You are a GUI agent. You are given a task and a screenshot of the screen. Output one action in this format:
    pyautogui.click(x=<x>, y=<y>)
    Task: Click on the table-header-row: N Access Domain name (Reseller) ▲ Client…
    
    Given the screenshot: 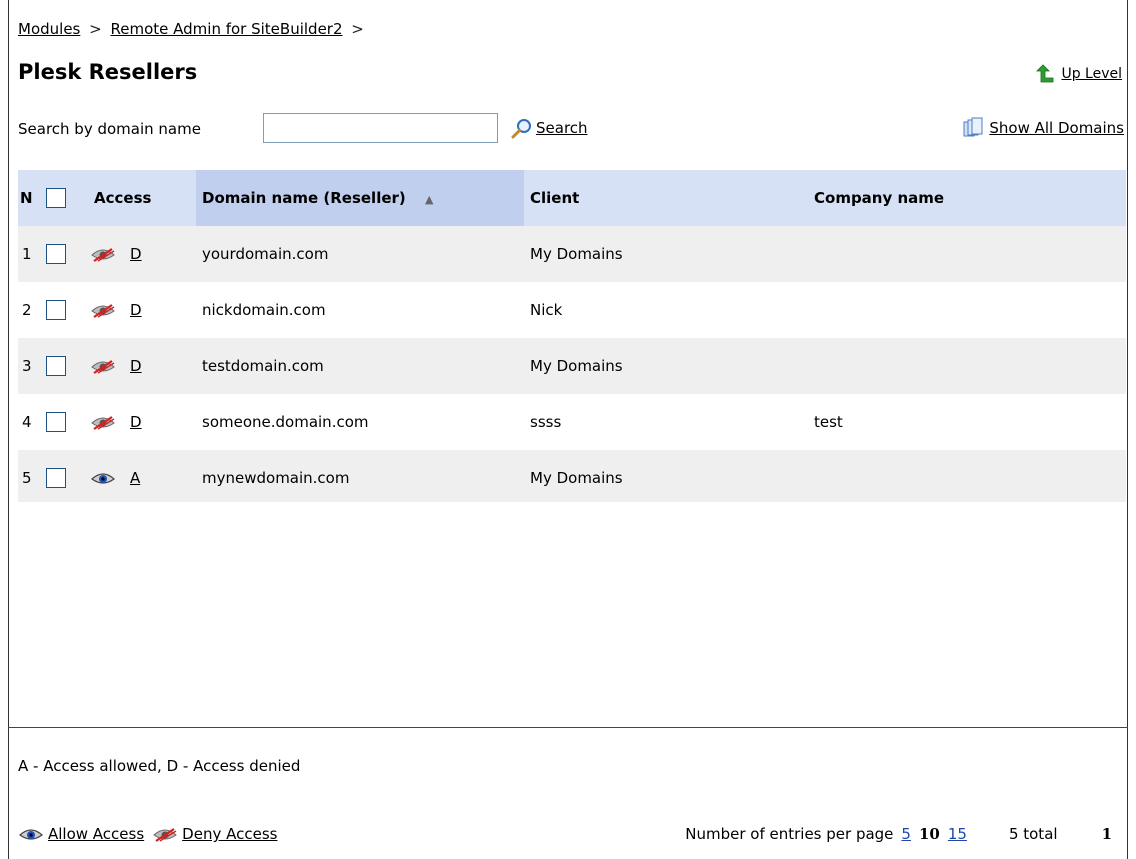 What is the action you would take?
    pyautogui.click(x=572, y=198)
    